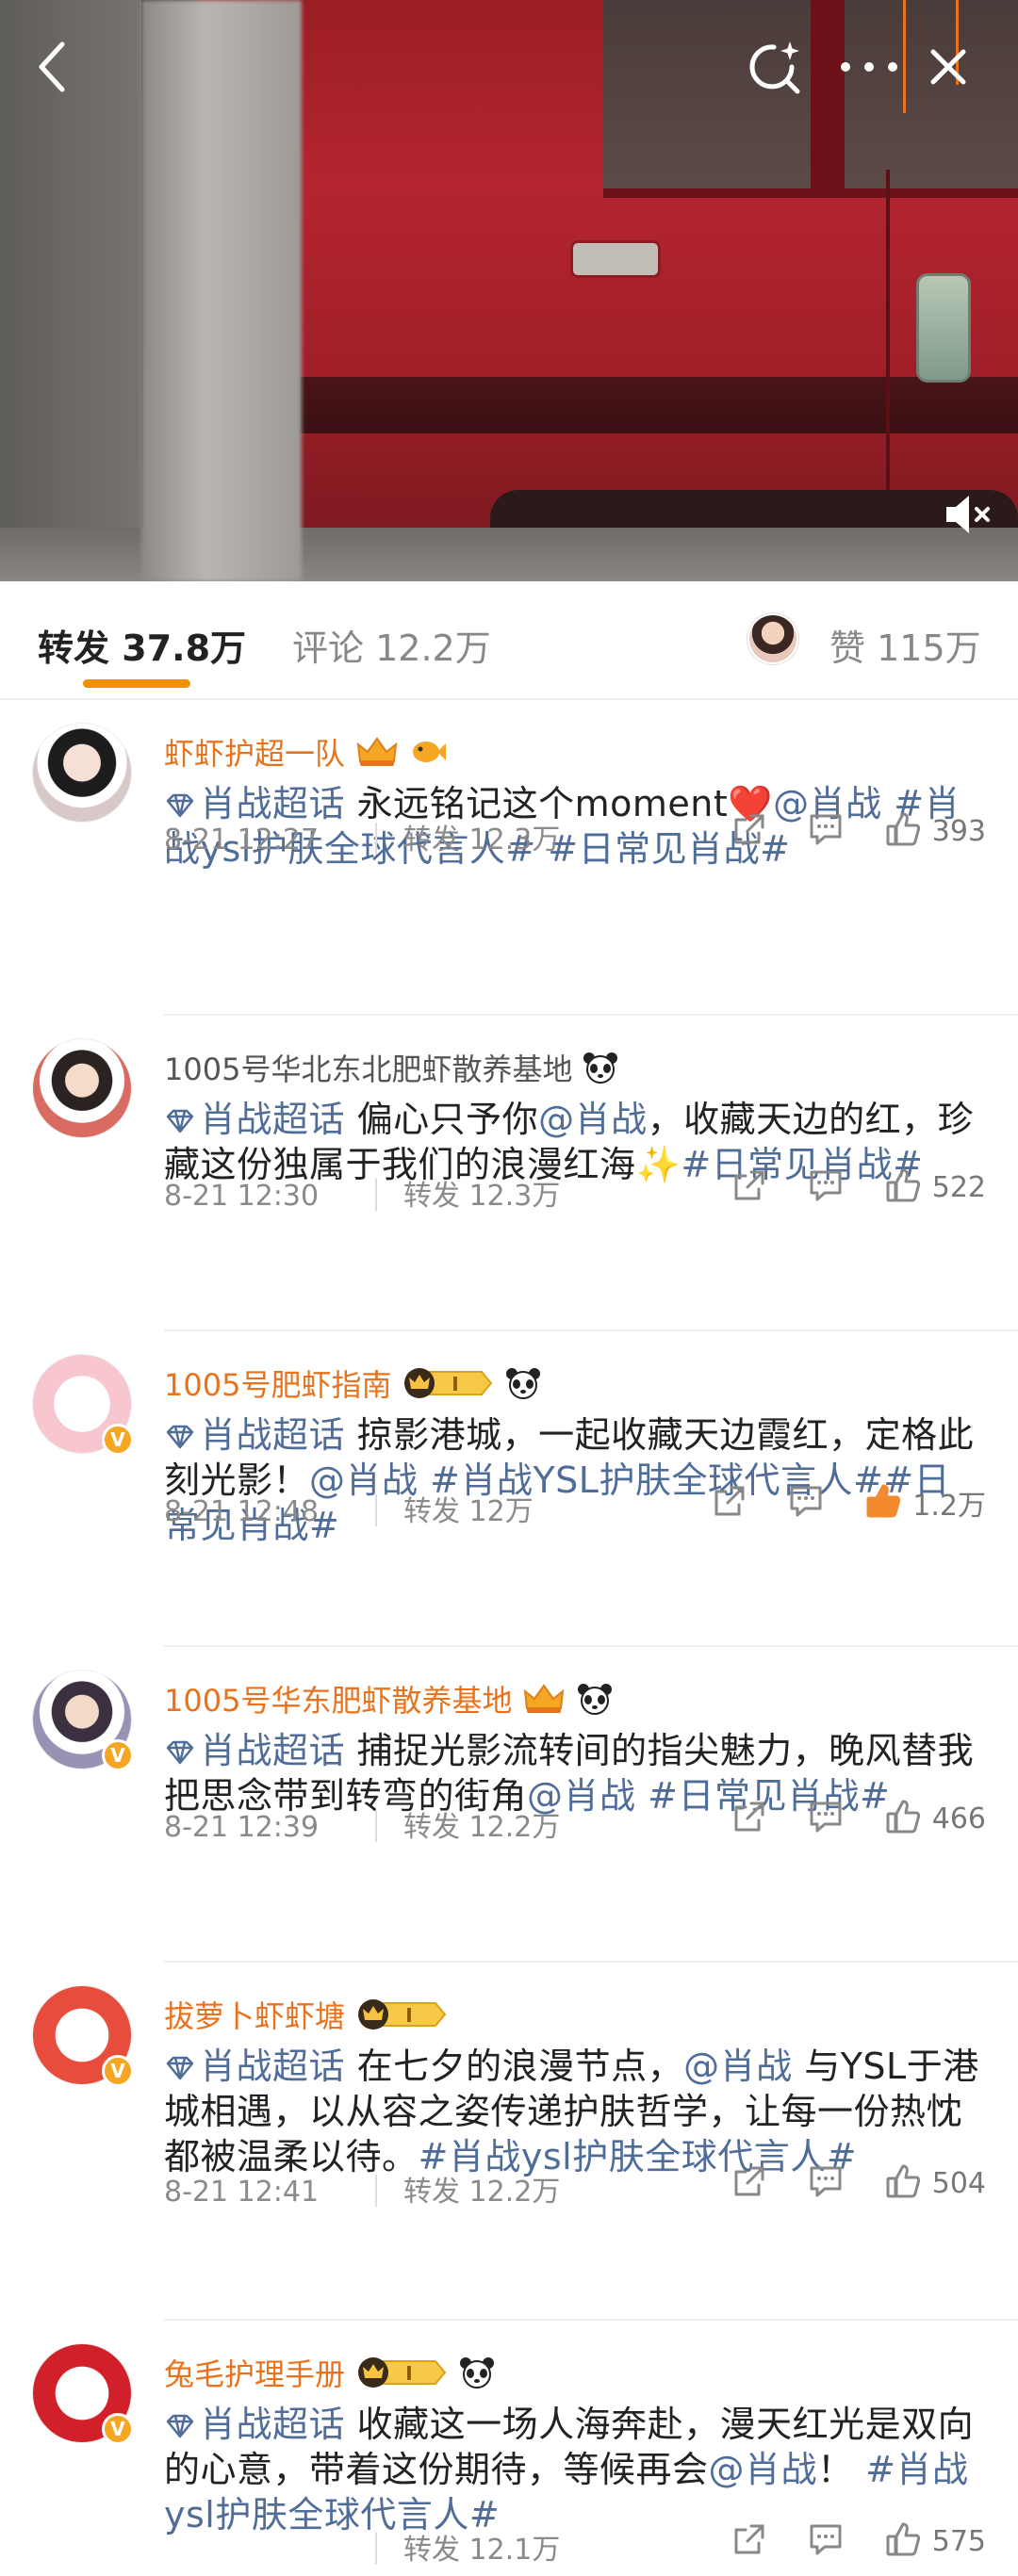 Image resolution: width=1018 pixels, height=2576 pixels. What do you see at coordinates (482, 1827) in the screenshot?
I see `repost-count: 转发 12.2万` at bounding box center [482, 1827].